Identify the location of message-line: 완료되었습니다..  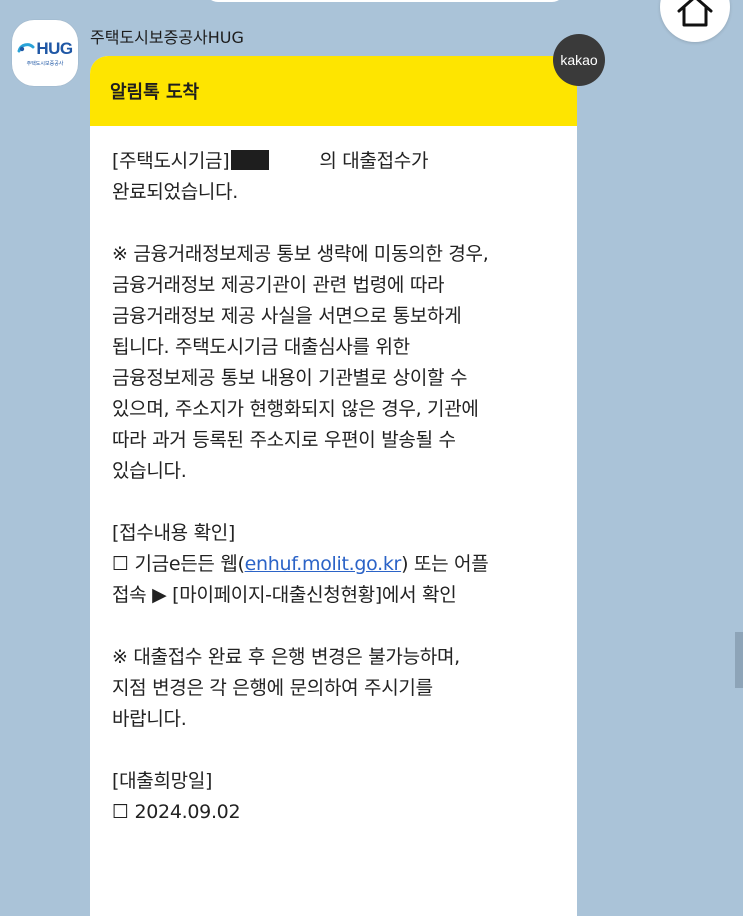
(175, 192).